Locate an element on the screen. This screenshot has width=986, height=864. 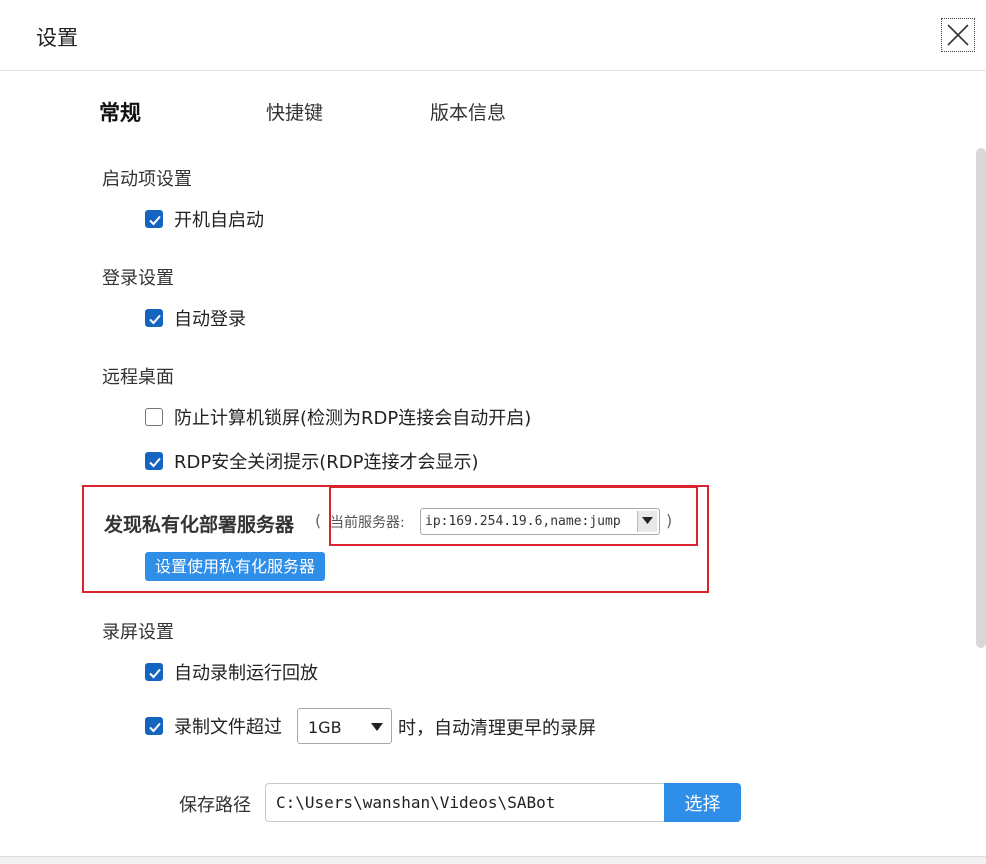
save-path-input is located at coordinates (465, 802).